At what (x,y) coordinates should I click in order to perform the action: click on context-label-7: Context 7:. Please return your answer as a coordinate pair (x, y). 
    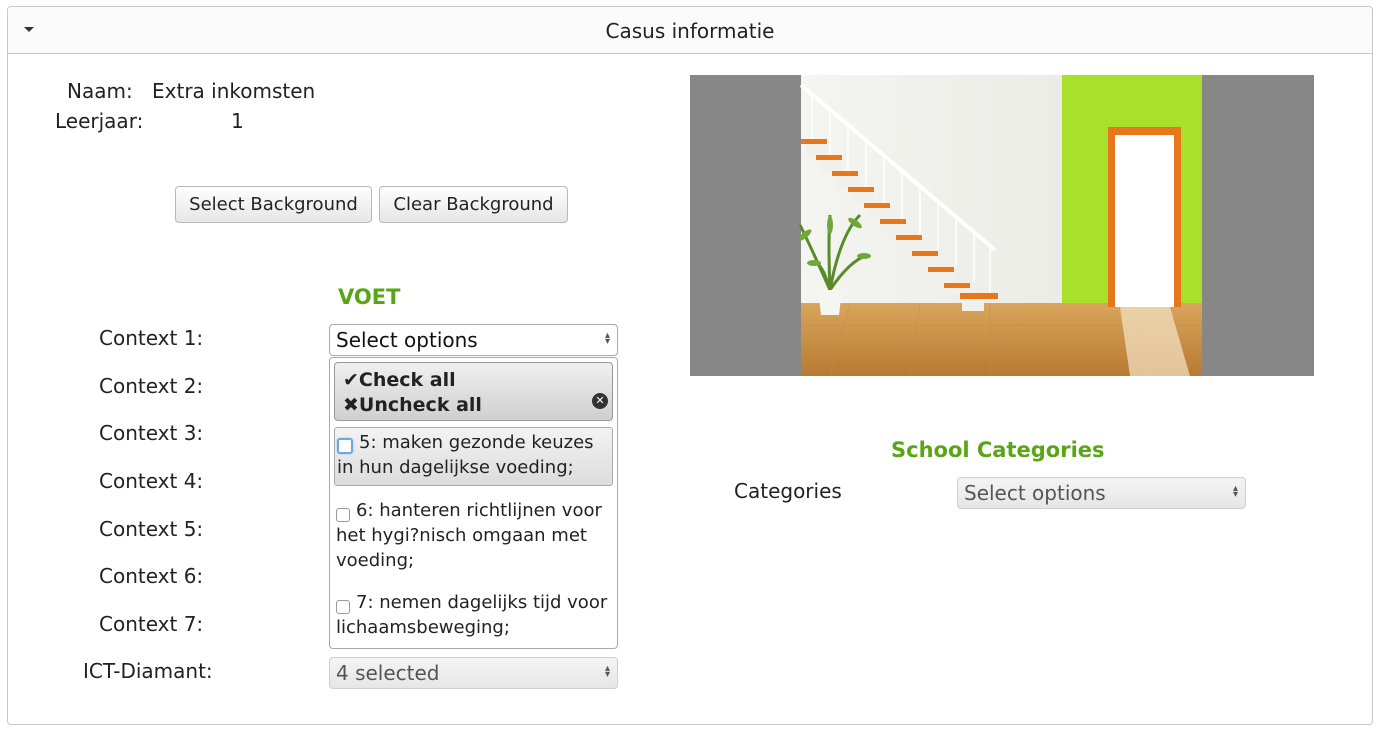
    Looking at the image, I should click on (151, 624).